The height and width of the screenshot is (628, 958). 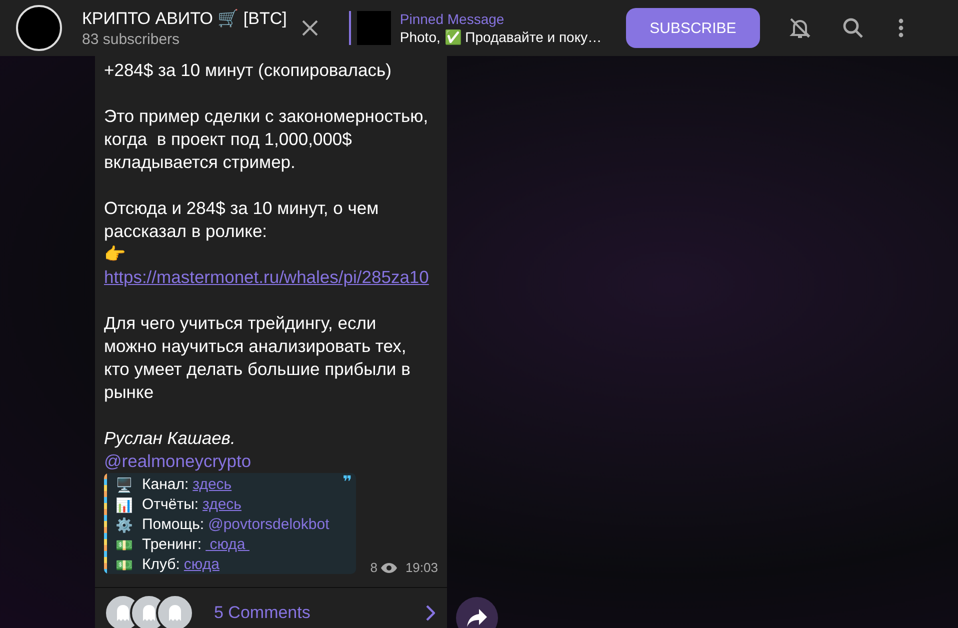 What do you see at coordinates (901, 28) in the screenshot?
I see `menu-icon` at bounding box center [901, 28].